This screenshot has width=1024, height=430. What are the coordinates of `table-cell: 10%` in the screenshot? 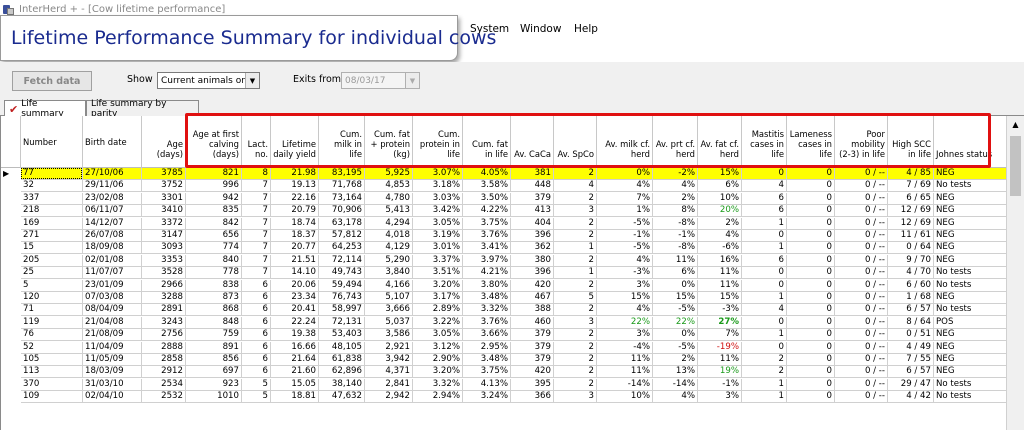 It's located at (625, 397).